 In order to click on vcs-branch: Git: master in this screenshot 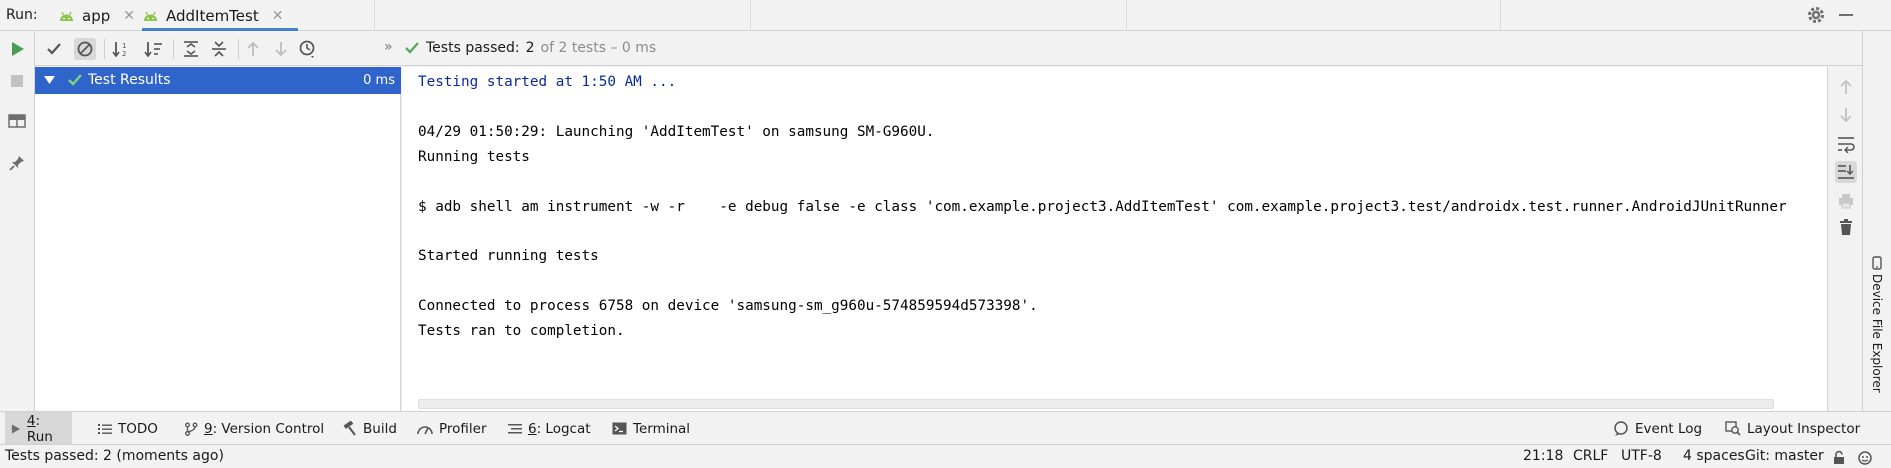, I will do `click(1784, 456)`.